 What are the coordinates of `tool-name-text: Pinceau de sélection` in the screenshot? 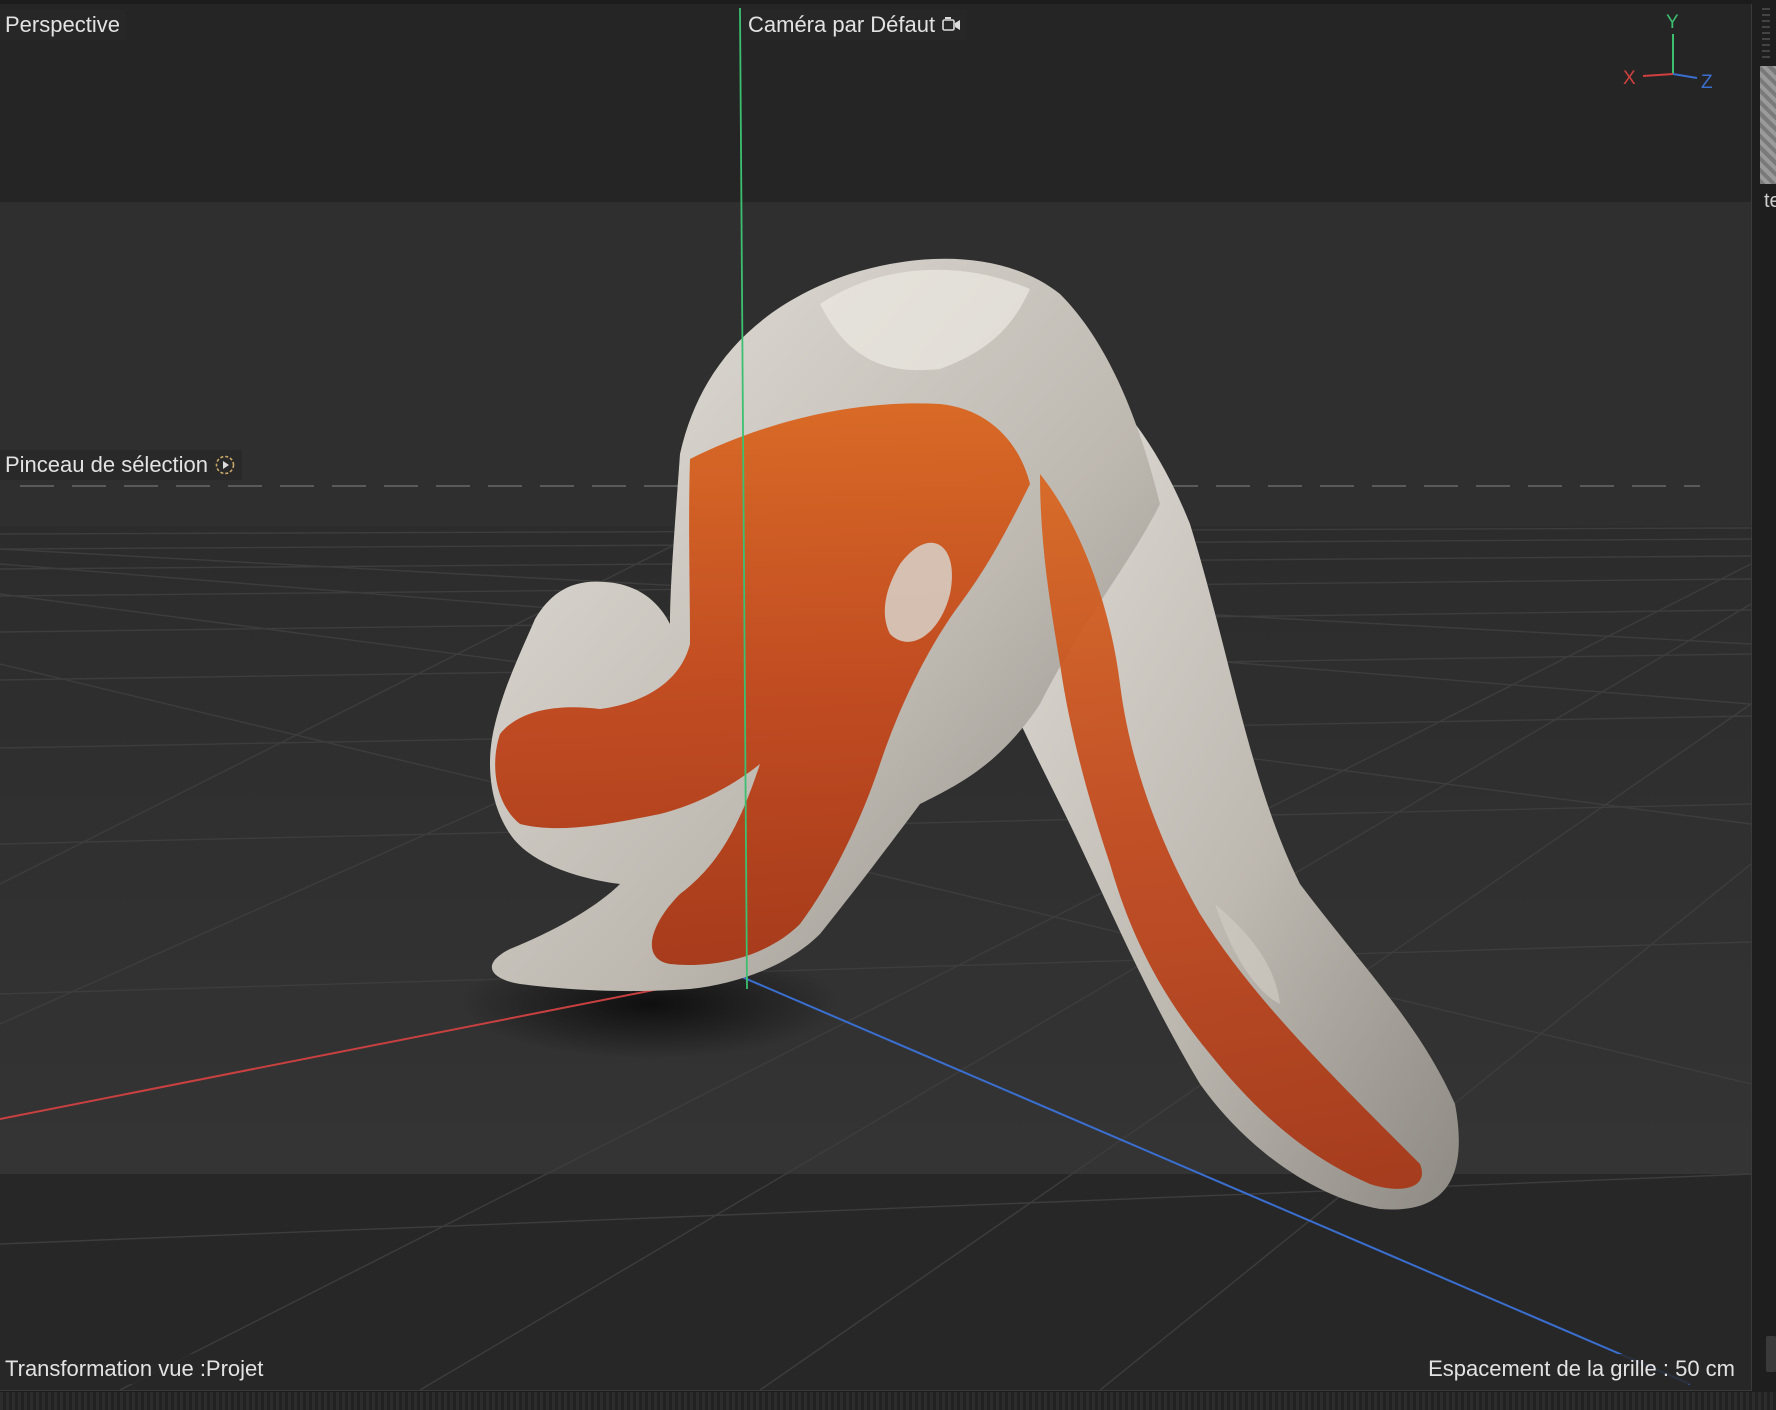 It's located at (107, 464).